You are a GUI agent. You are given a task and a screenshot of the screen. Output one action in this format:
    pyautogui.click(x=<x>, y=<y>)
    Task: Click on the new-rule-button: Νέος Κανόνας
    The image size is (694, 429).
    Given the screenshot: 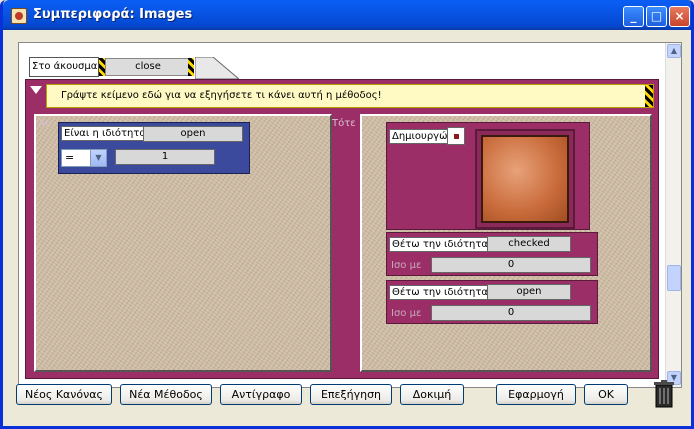 What is the action you would take?
    pyautogui.click(x=64, y=394)
    